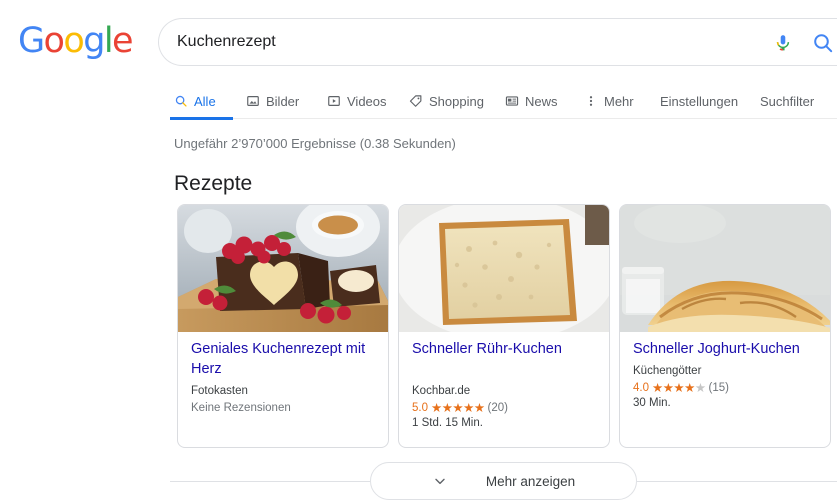  I want to click on search-tools-link: Suchfilter, so click(787, 101).